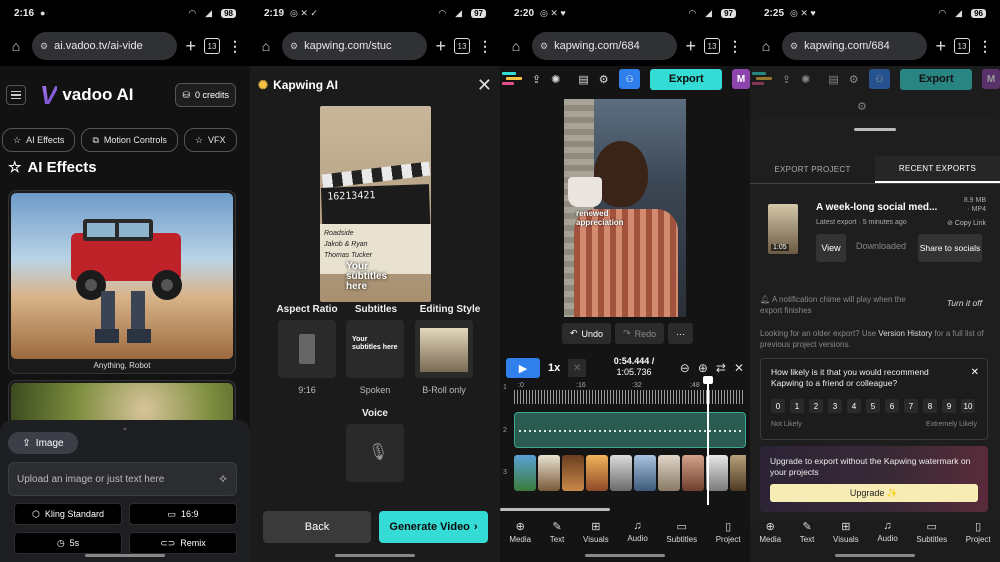 The image size is (1000, 562). I want to click on effect-card-robot: Anything, Robot, so click(122, 282).